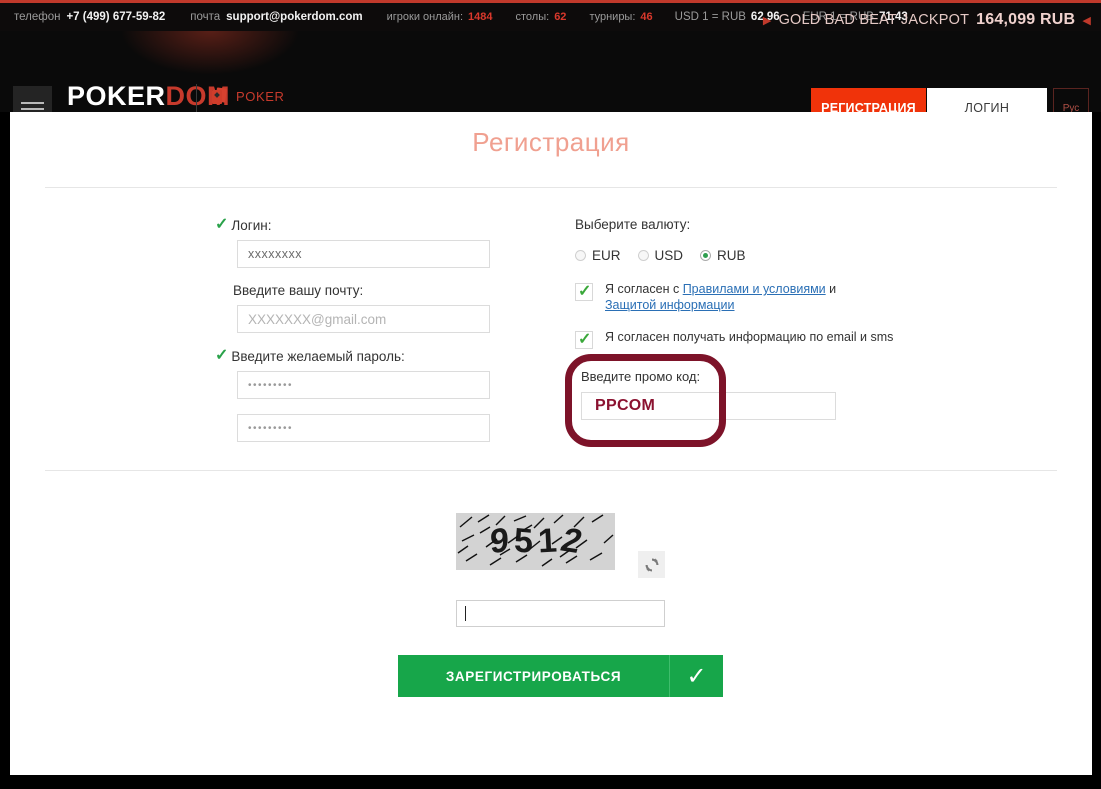 This screenshot has height=789, width=1101. Describe the element at coordinates (298, 290) in the screenshot. I see `email-label-text: Введите вашу почту:` at that location.